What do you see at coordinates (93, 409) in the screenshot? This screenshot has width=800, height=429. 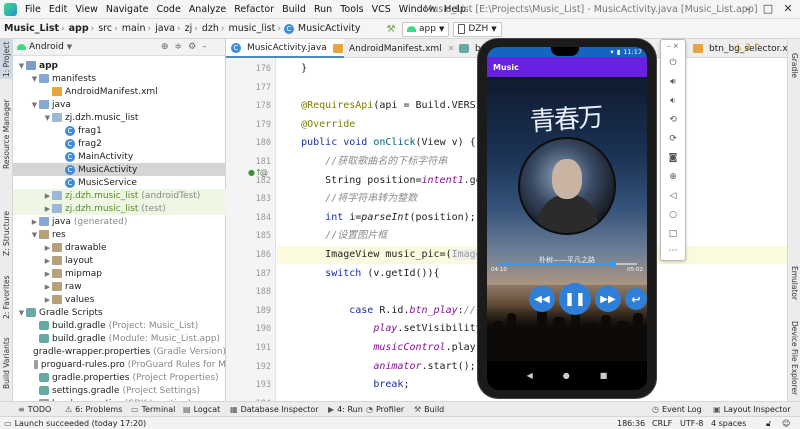 I see `tool-window--problems: ⚠ 6: Problems` at bounding box center [93, 409].